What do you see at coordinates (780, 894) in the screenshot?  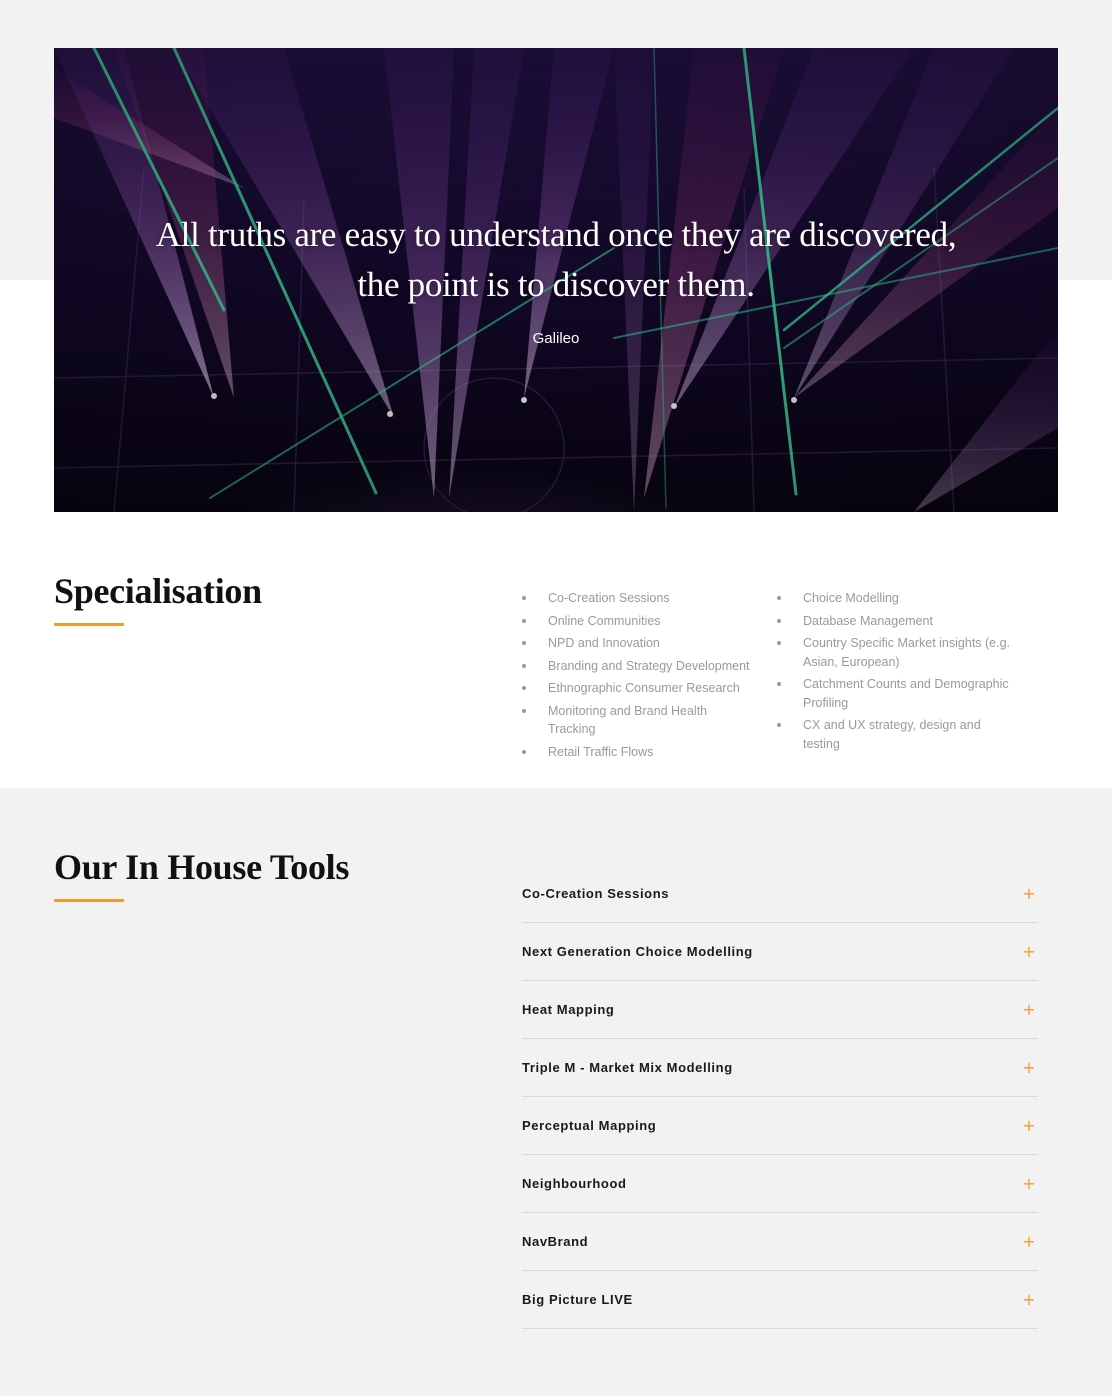 I see `accordion-item: Co-Creation Sessions +` at bounding box center [780, 894].